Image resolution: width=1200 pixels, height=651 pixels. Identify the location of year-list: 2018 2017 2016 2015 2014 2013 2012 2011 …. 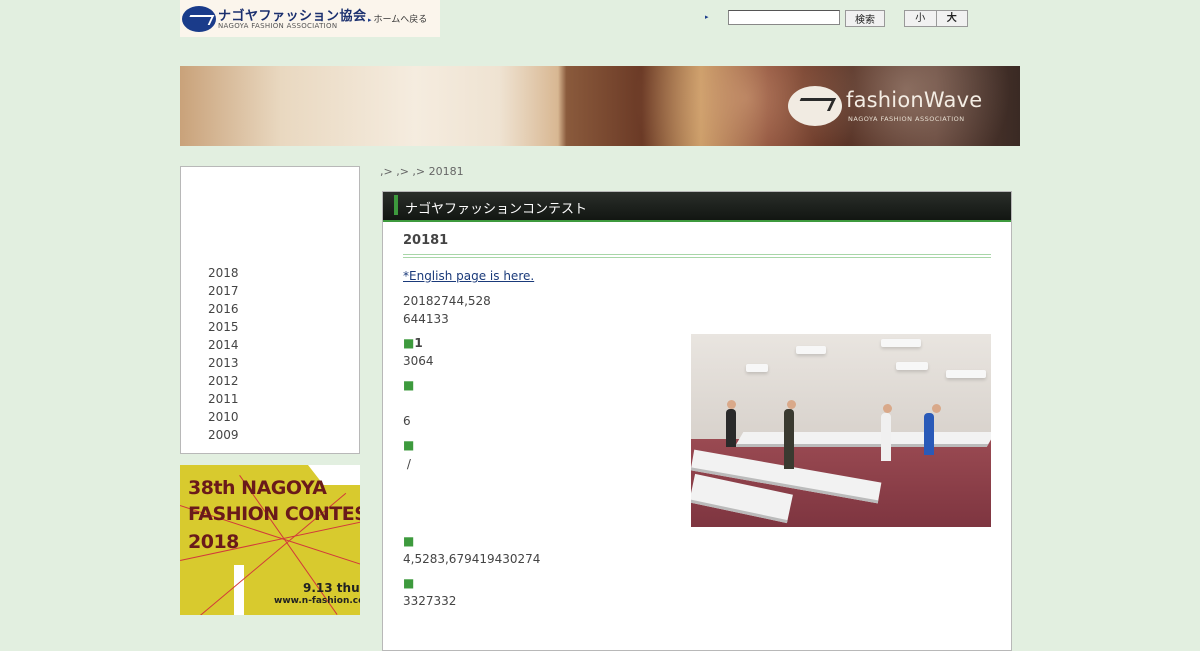
(223, 354).